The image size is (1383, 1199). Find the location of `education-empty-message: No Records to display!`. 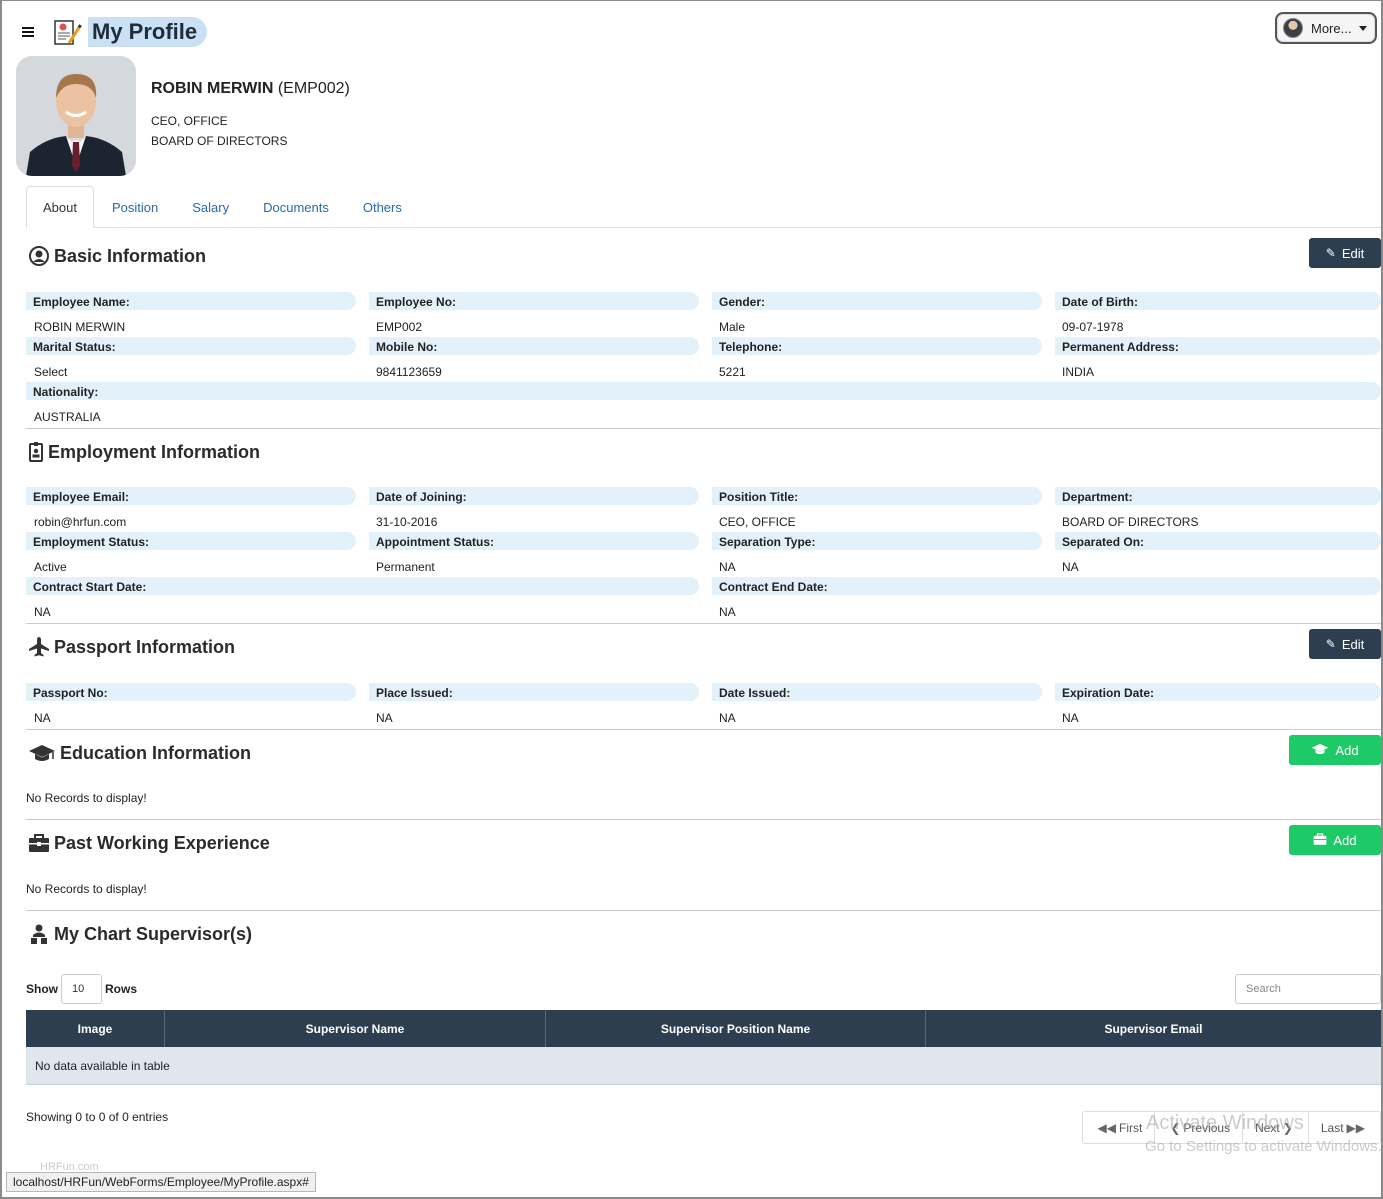

education-empty-message: No Records to display! is located at coordinates (86, 798).